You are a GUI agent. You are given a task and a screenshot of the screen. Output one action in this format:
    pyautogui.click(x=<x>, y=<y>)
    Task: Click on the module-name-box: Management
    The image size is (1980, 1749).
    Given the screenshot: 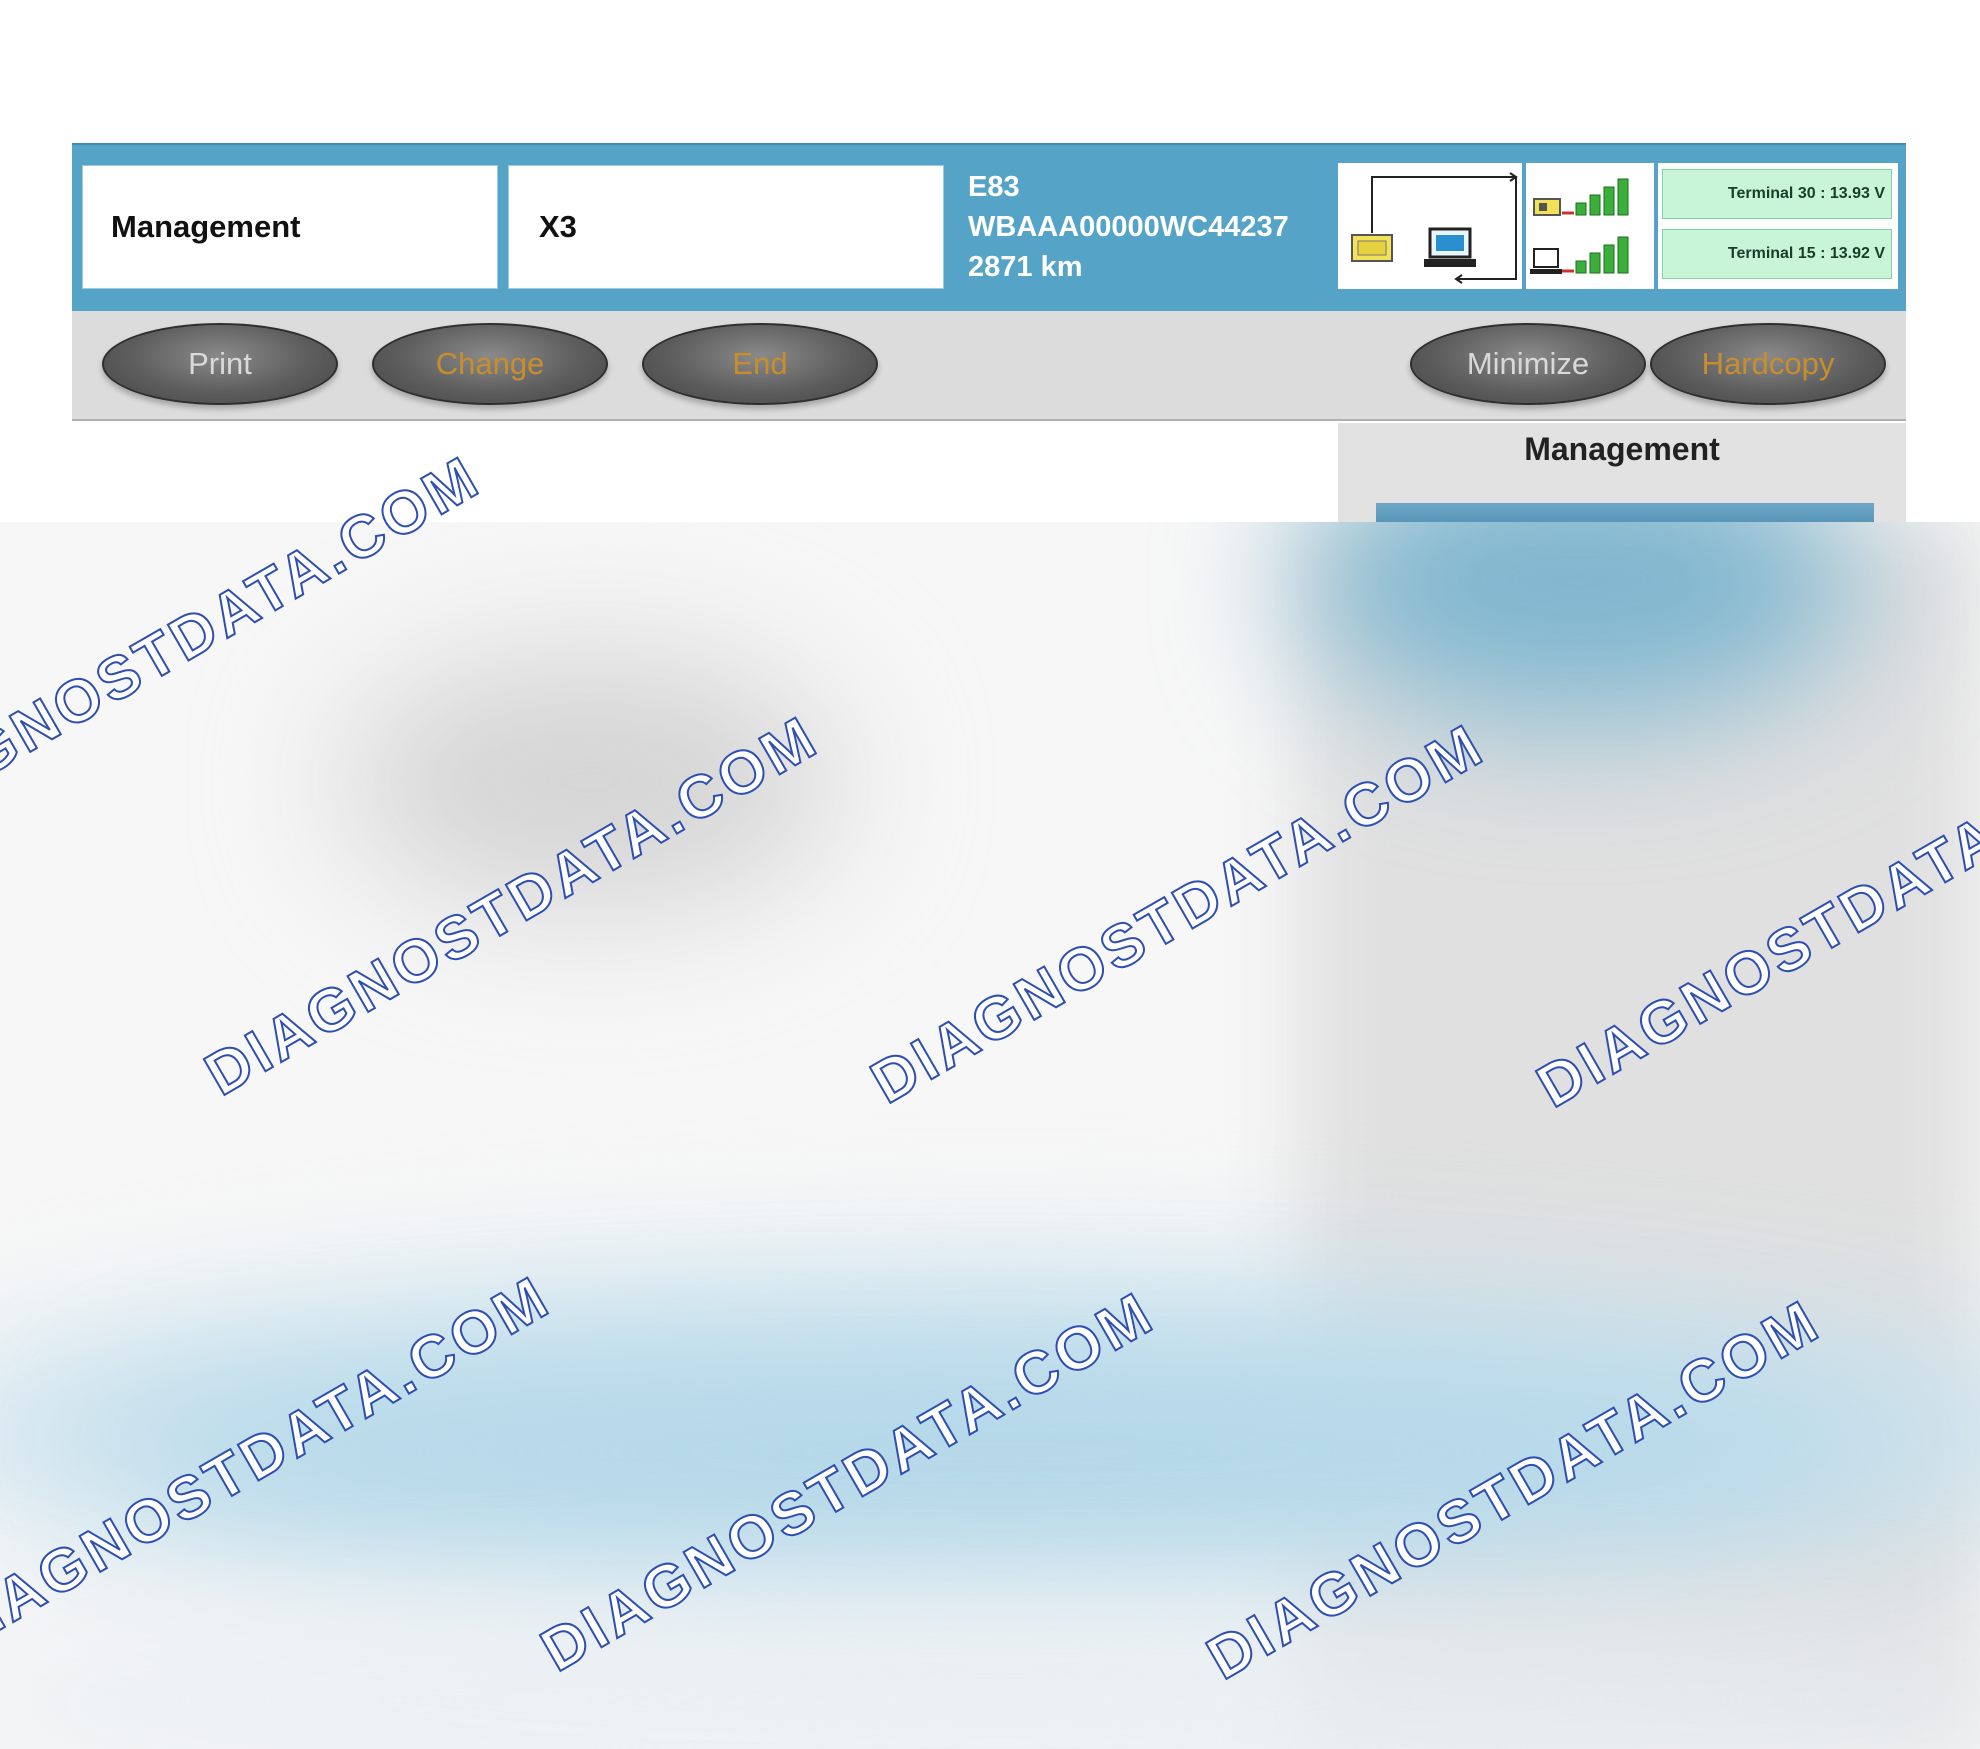 What is the action you would take?
    pyautogui.click(x=290, y=227)
    